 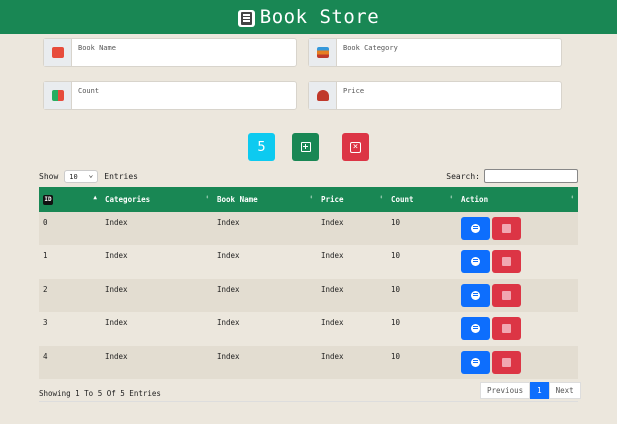 What do you see at coordinates (352, 199) in the screenshot?
I see `column-header-price: Price ⬍` at bounding box center [352, 199].